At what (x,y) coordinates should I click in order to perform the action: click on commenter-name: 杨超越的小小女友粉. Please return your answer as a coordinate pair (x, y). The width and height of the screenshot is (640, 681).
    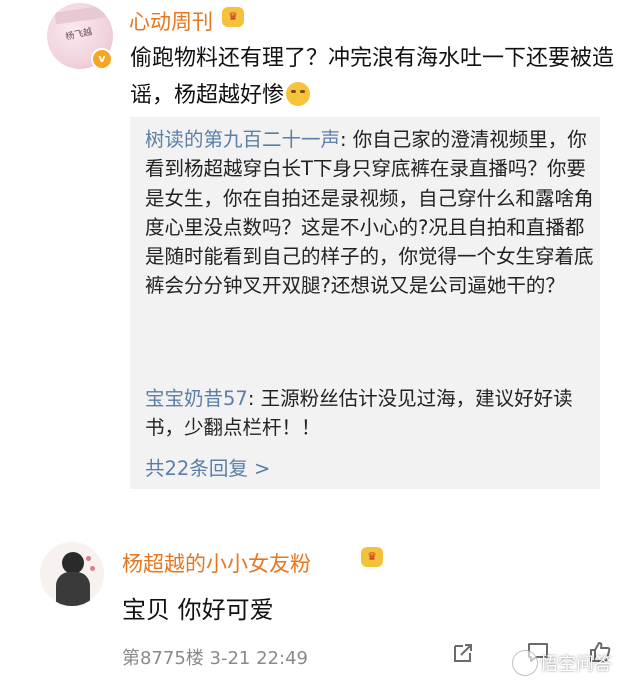
    Looking at the image, I should click on (216, 563).